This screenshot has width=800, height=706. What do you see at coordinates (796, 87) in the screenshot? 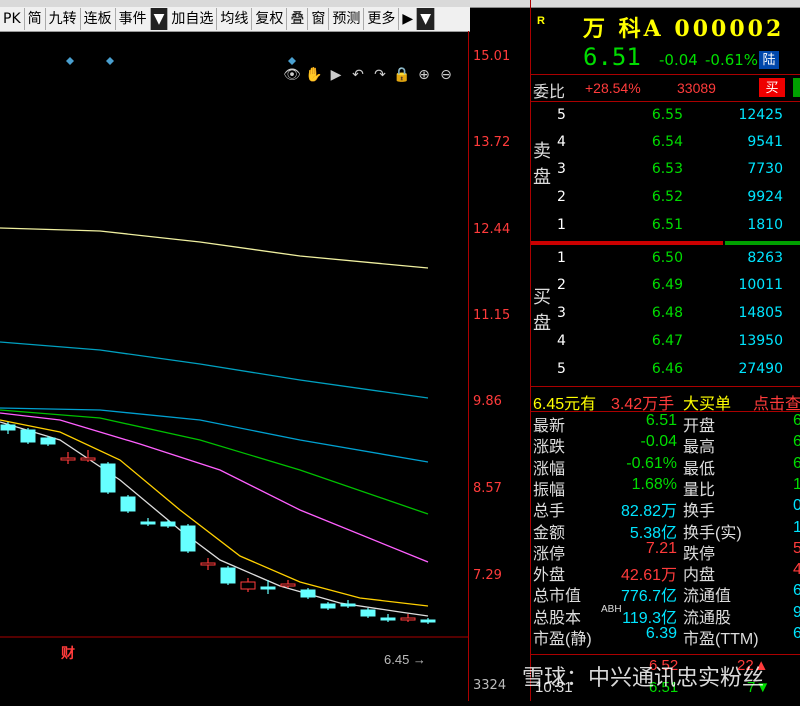
I see `sell-button` at bounding box center [796, 87].